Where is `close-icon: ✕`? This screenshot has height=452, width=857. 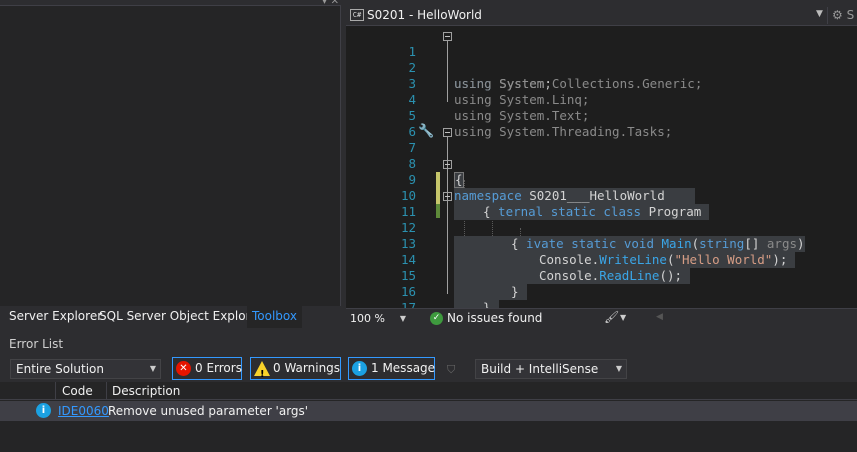 close-icon: ✕ is located at coordinates (335, 3).